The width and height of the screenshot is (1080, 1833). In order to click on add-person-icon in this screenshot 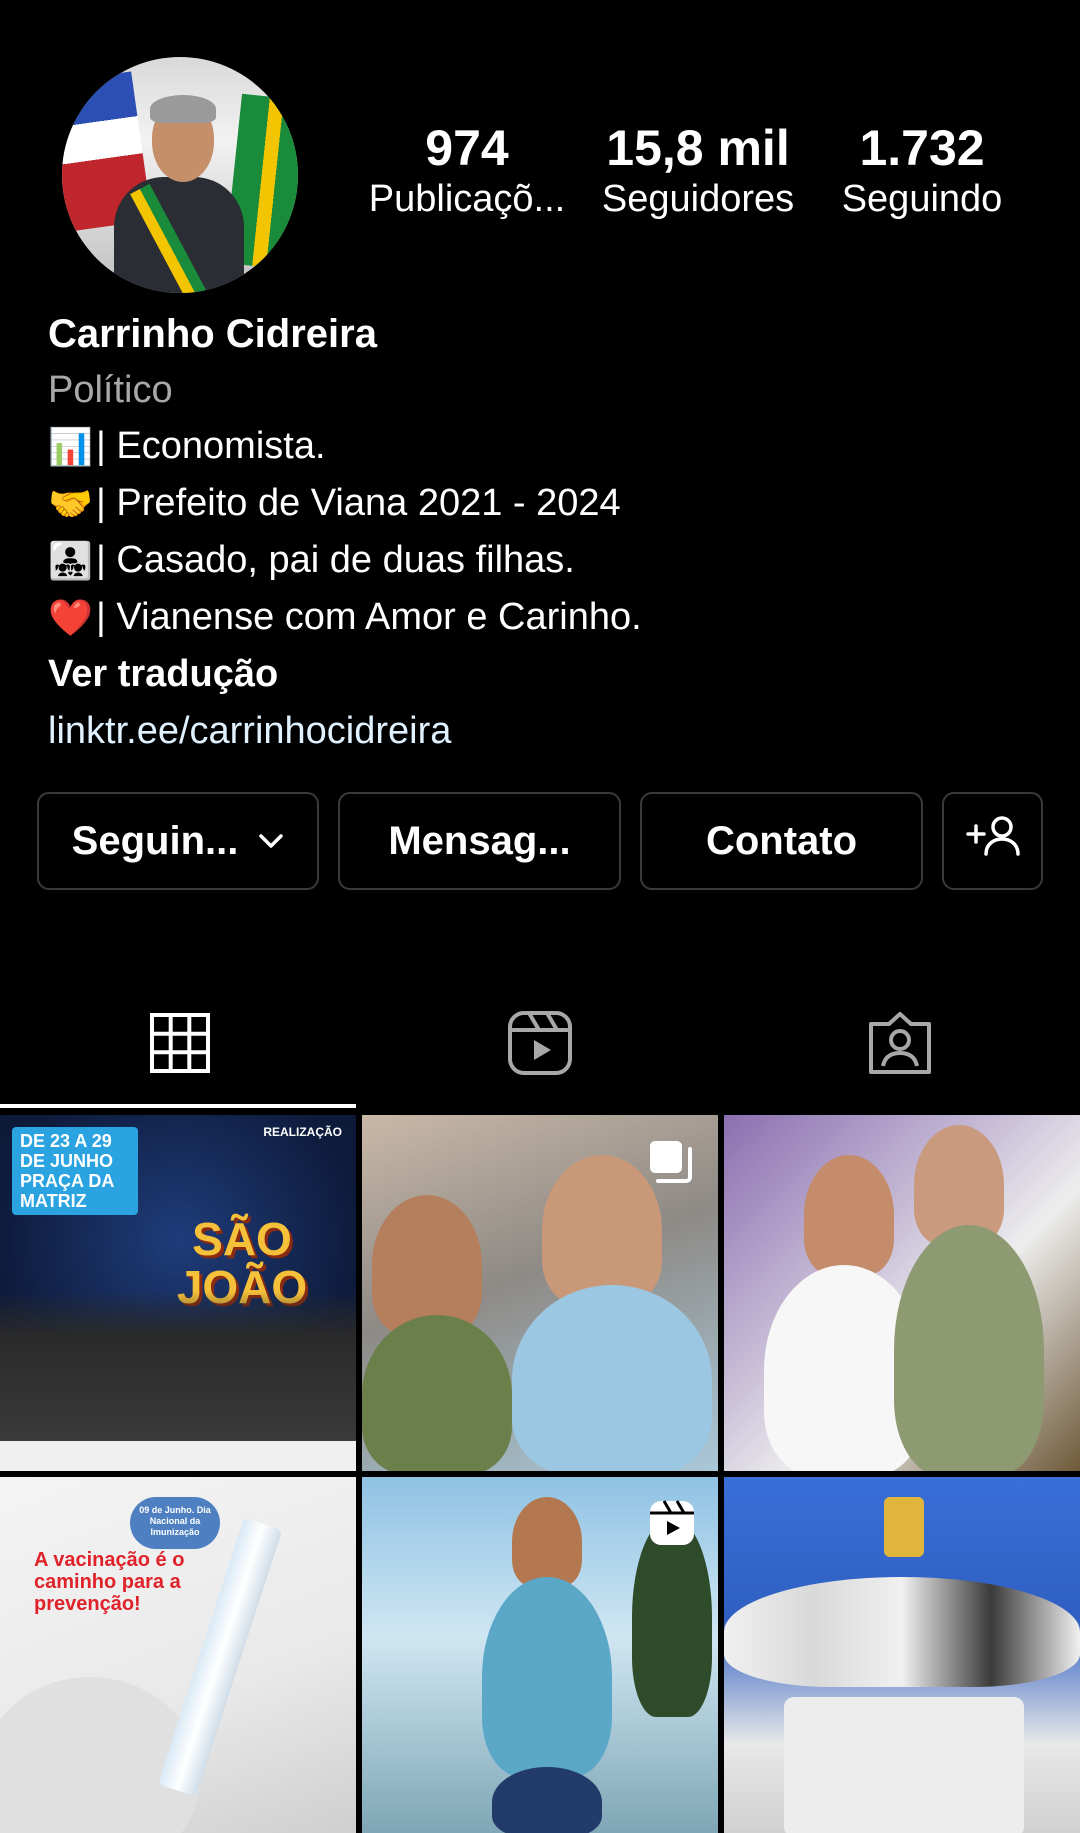, I will do `click(993, 841)`.